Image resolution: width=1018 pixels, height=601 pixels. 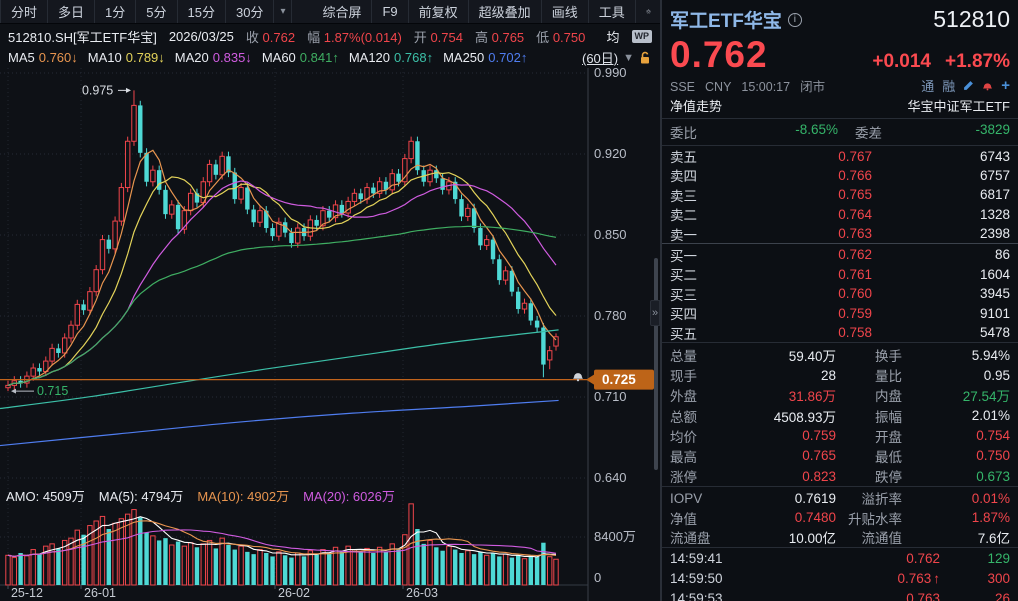 What do you see at coordinates (812, 397) in the screenshot?
I see `stat-value: 31.86万` at bounding box center [812, 397].